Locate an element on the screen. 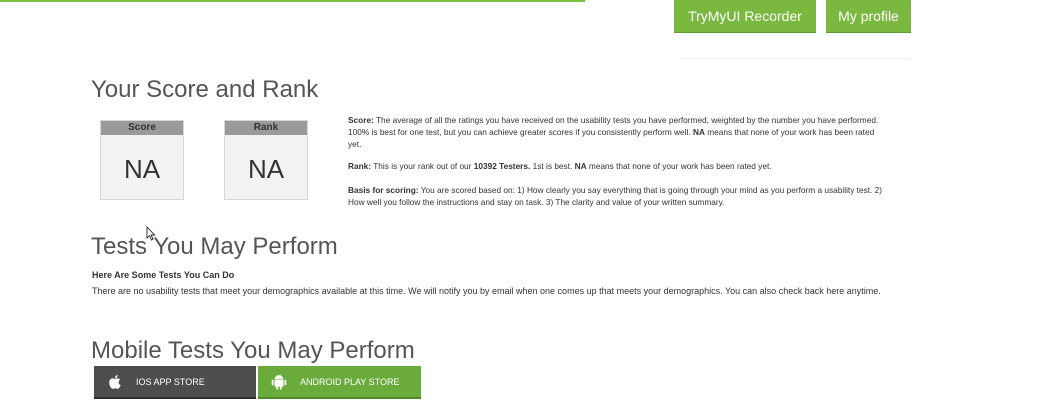 The image size is (1053, 407). score-card: Score NA is located at coordinates (142, 160).